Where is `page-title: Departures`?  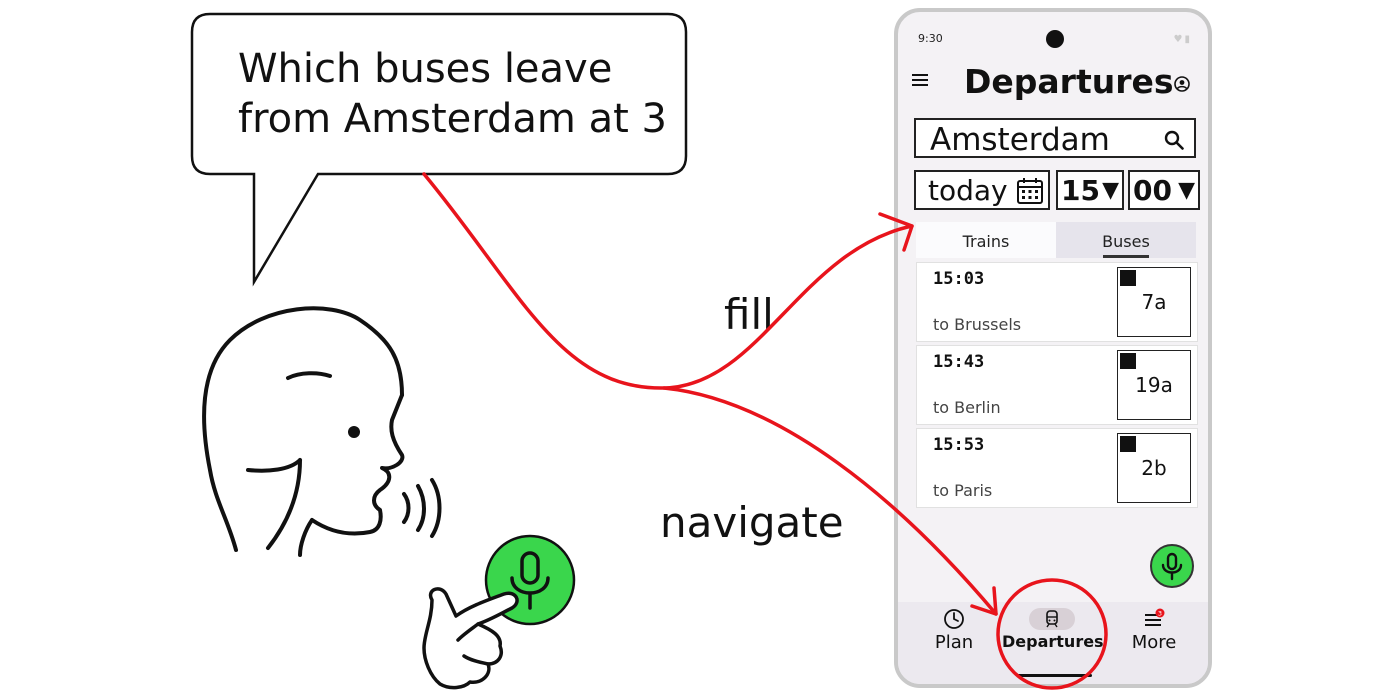
page-title: Departures is located at coordinates (1069, 81).